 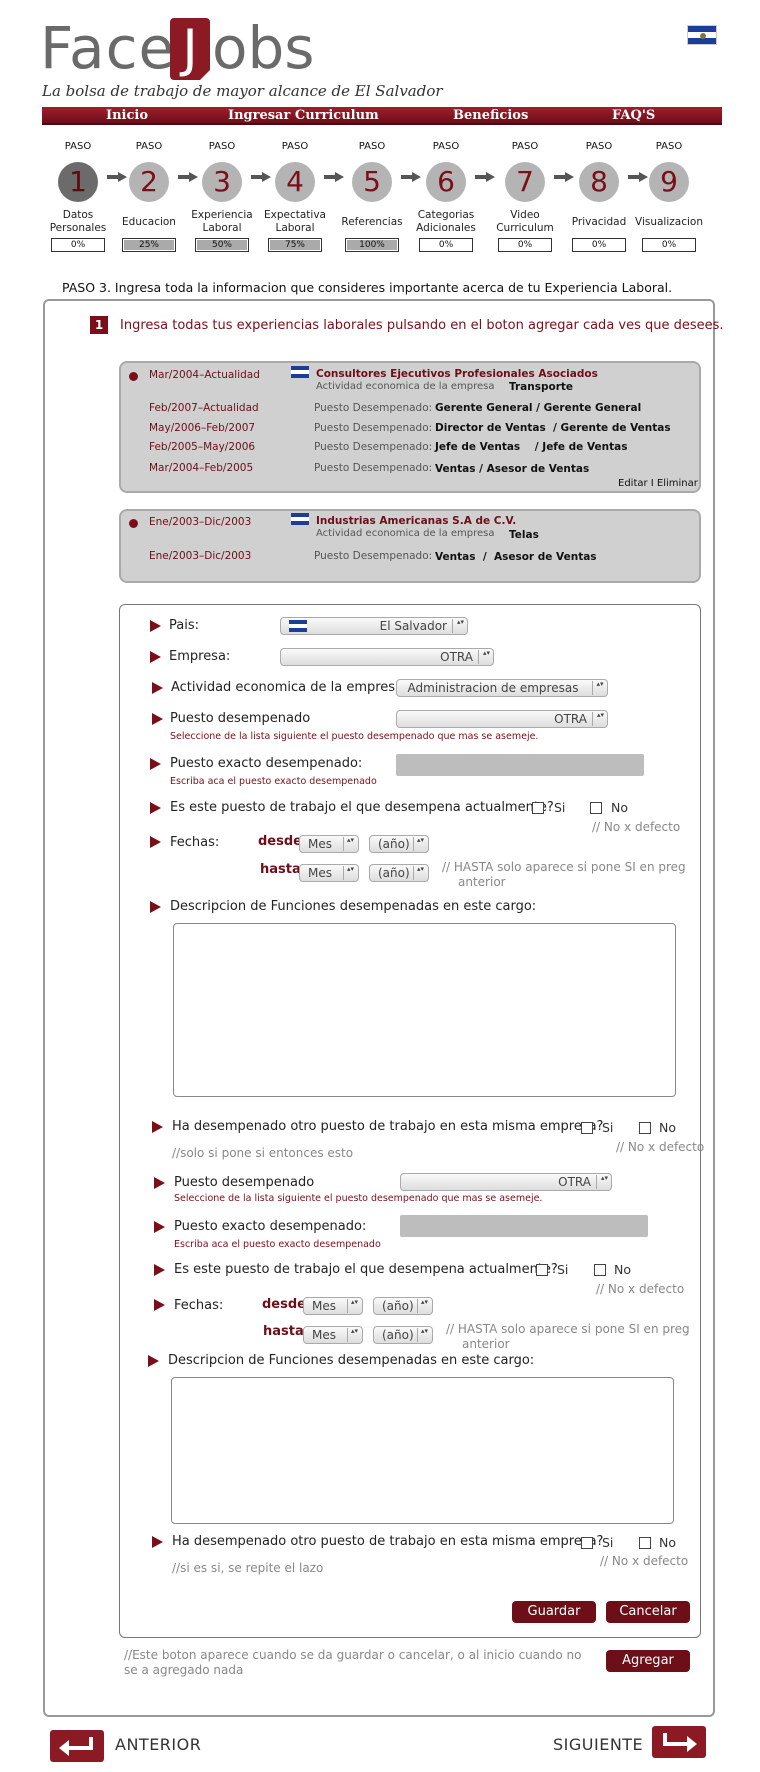 What do you see at coordinates (598, 1744) in the screenshot?
I see `siguiente-label: SIGUIENTE` at bounding box center [598, 1744].